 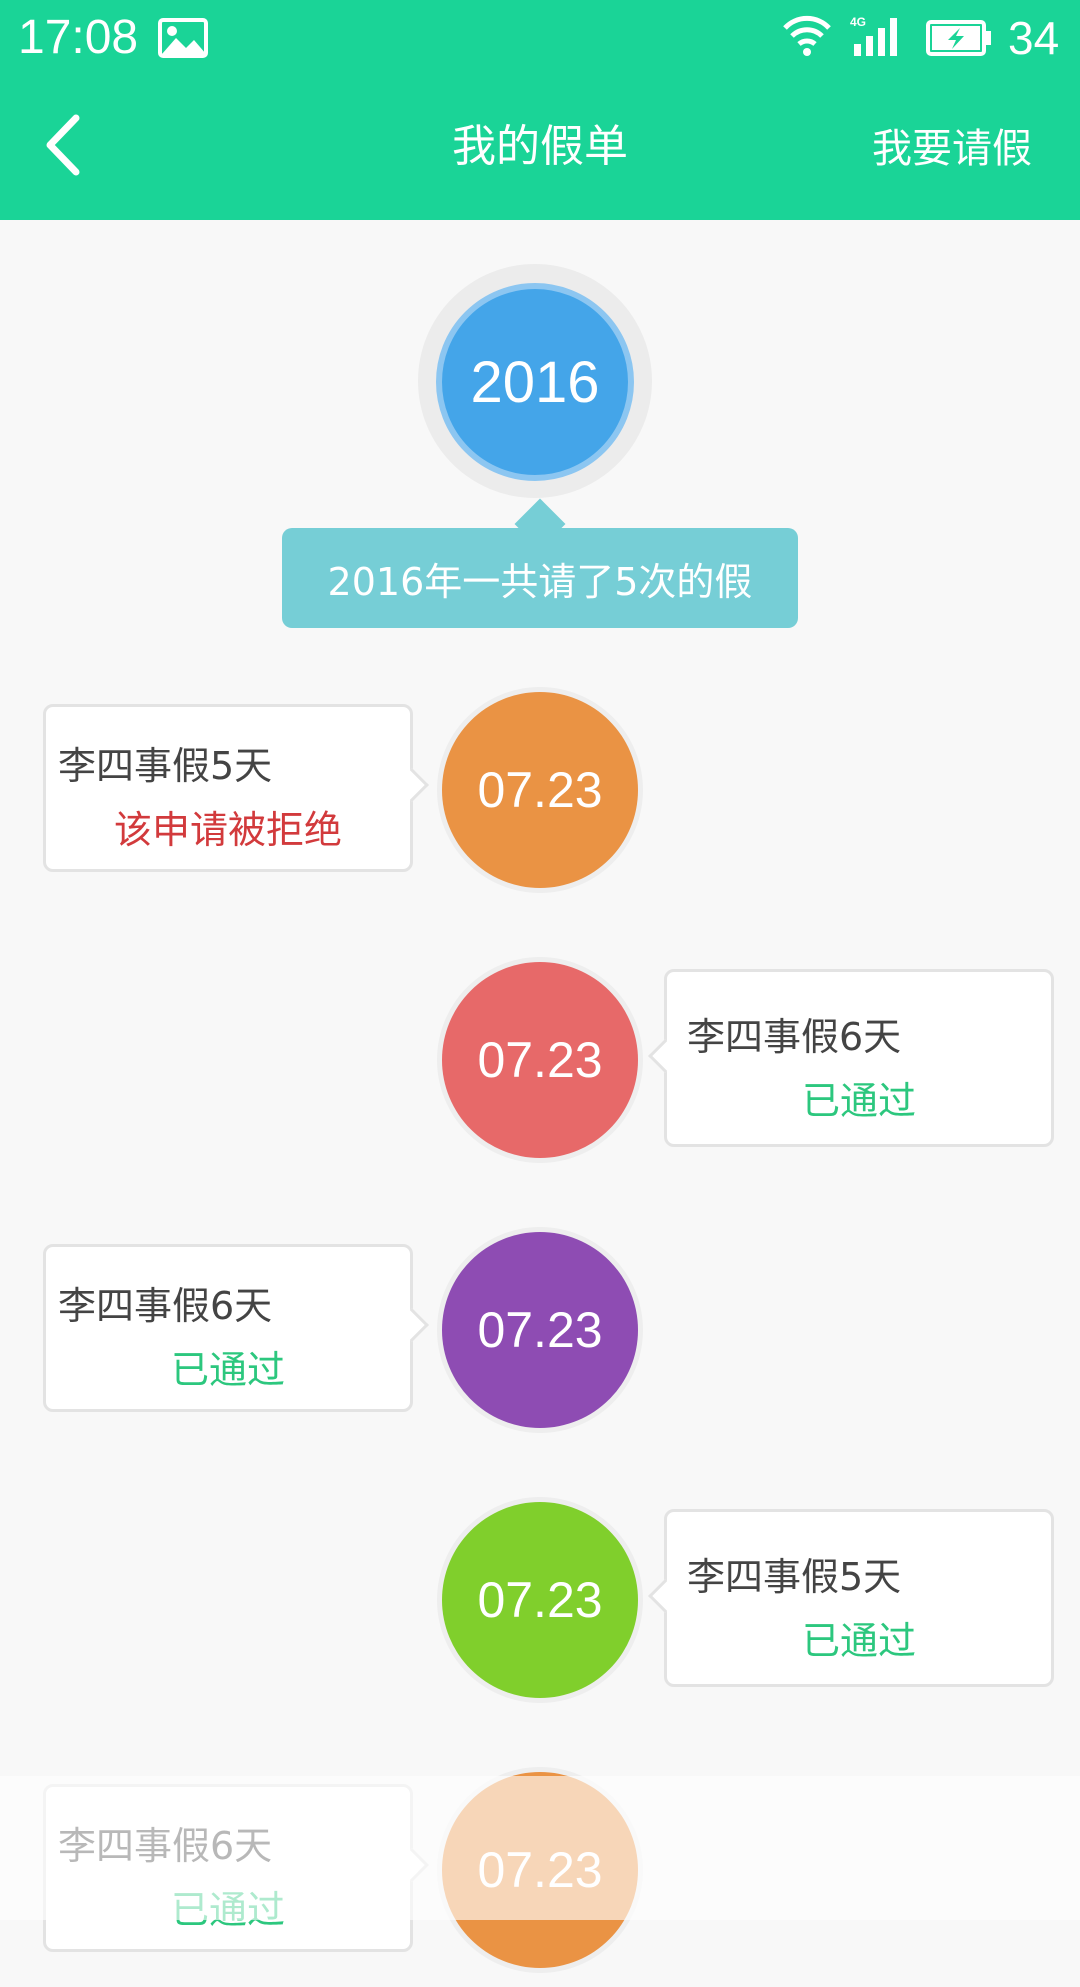 I want to click on leave-status: 该申请被拒绝, so click(x=227, y=830).